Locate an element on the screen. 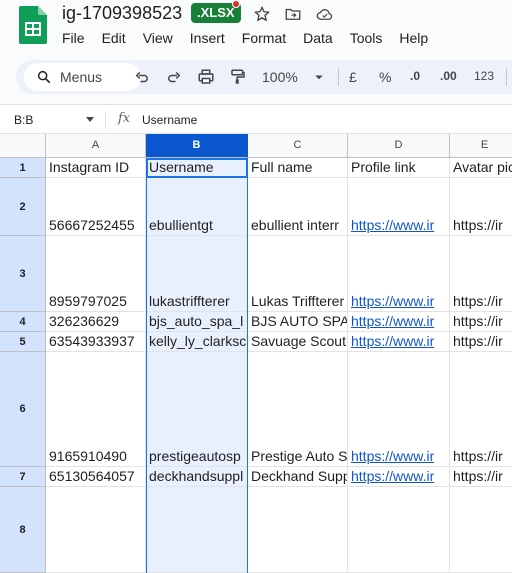 This screenshot has width=512, height=573. row-header-4: 4 is located at coordinates (23, 322).